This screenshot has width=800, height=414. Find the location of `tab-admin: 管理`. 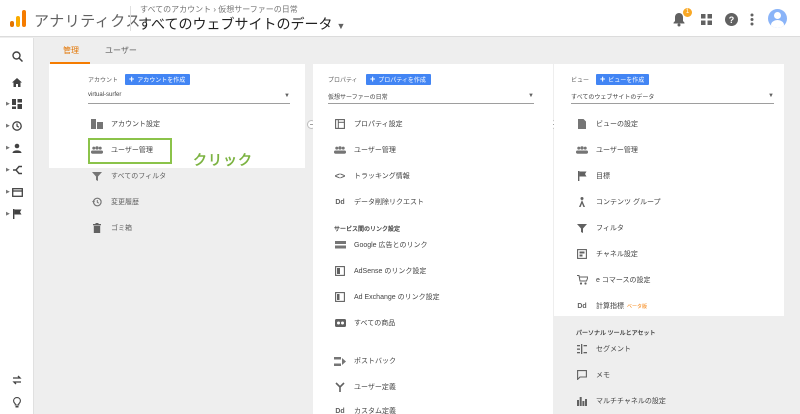

tab-admin: 管理 is located at coordinates (71, 50).